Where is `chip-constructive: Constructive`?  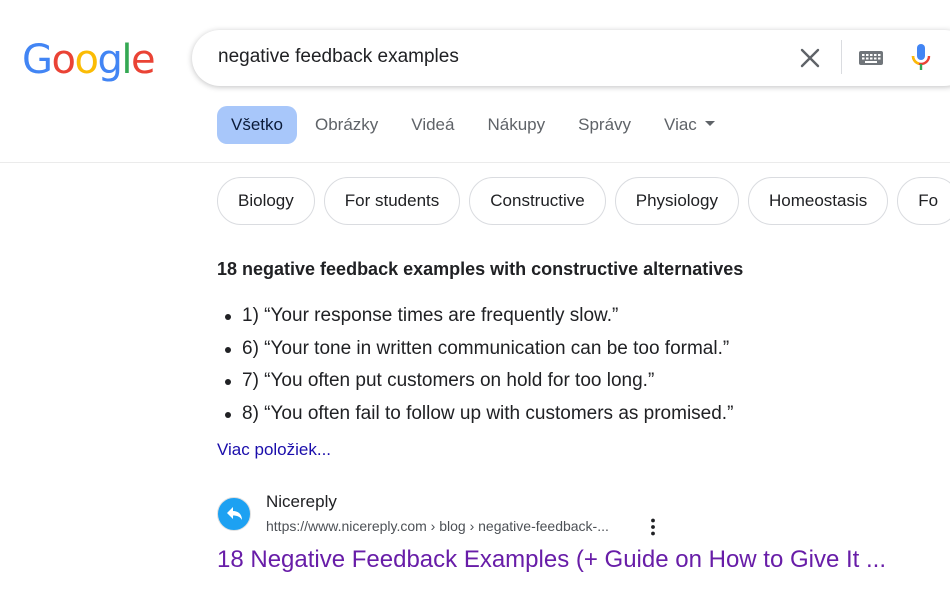 chip-constructive: Constructive is located at coordinates (537, 201).